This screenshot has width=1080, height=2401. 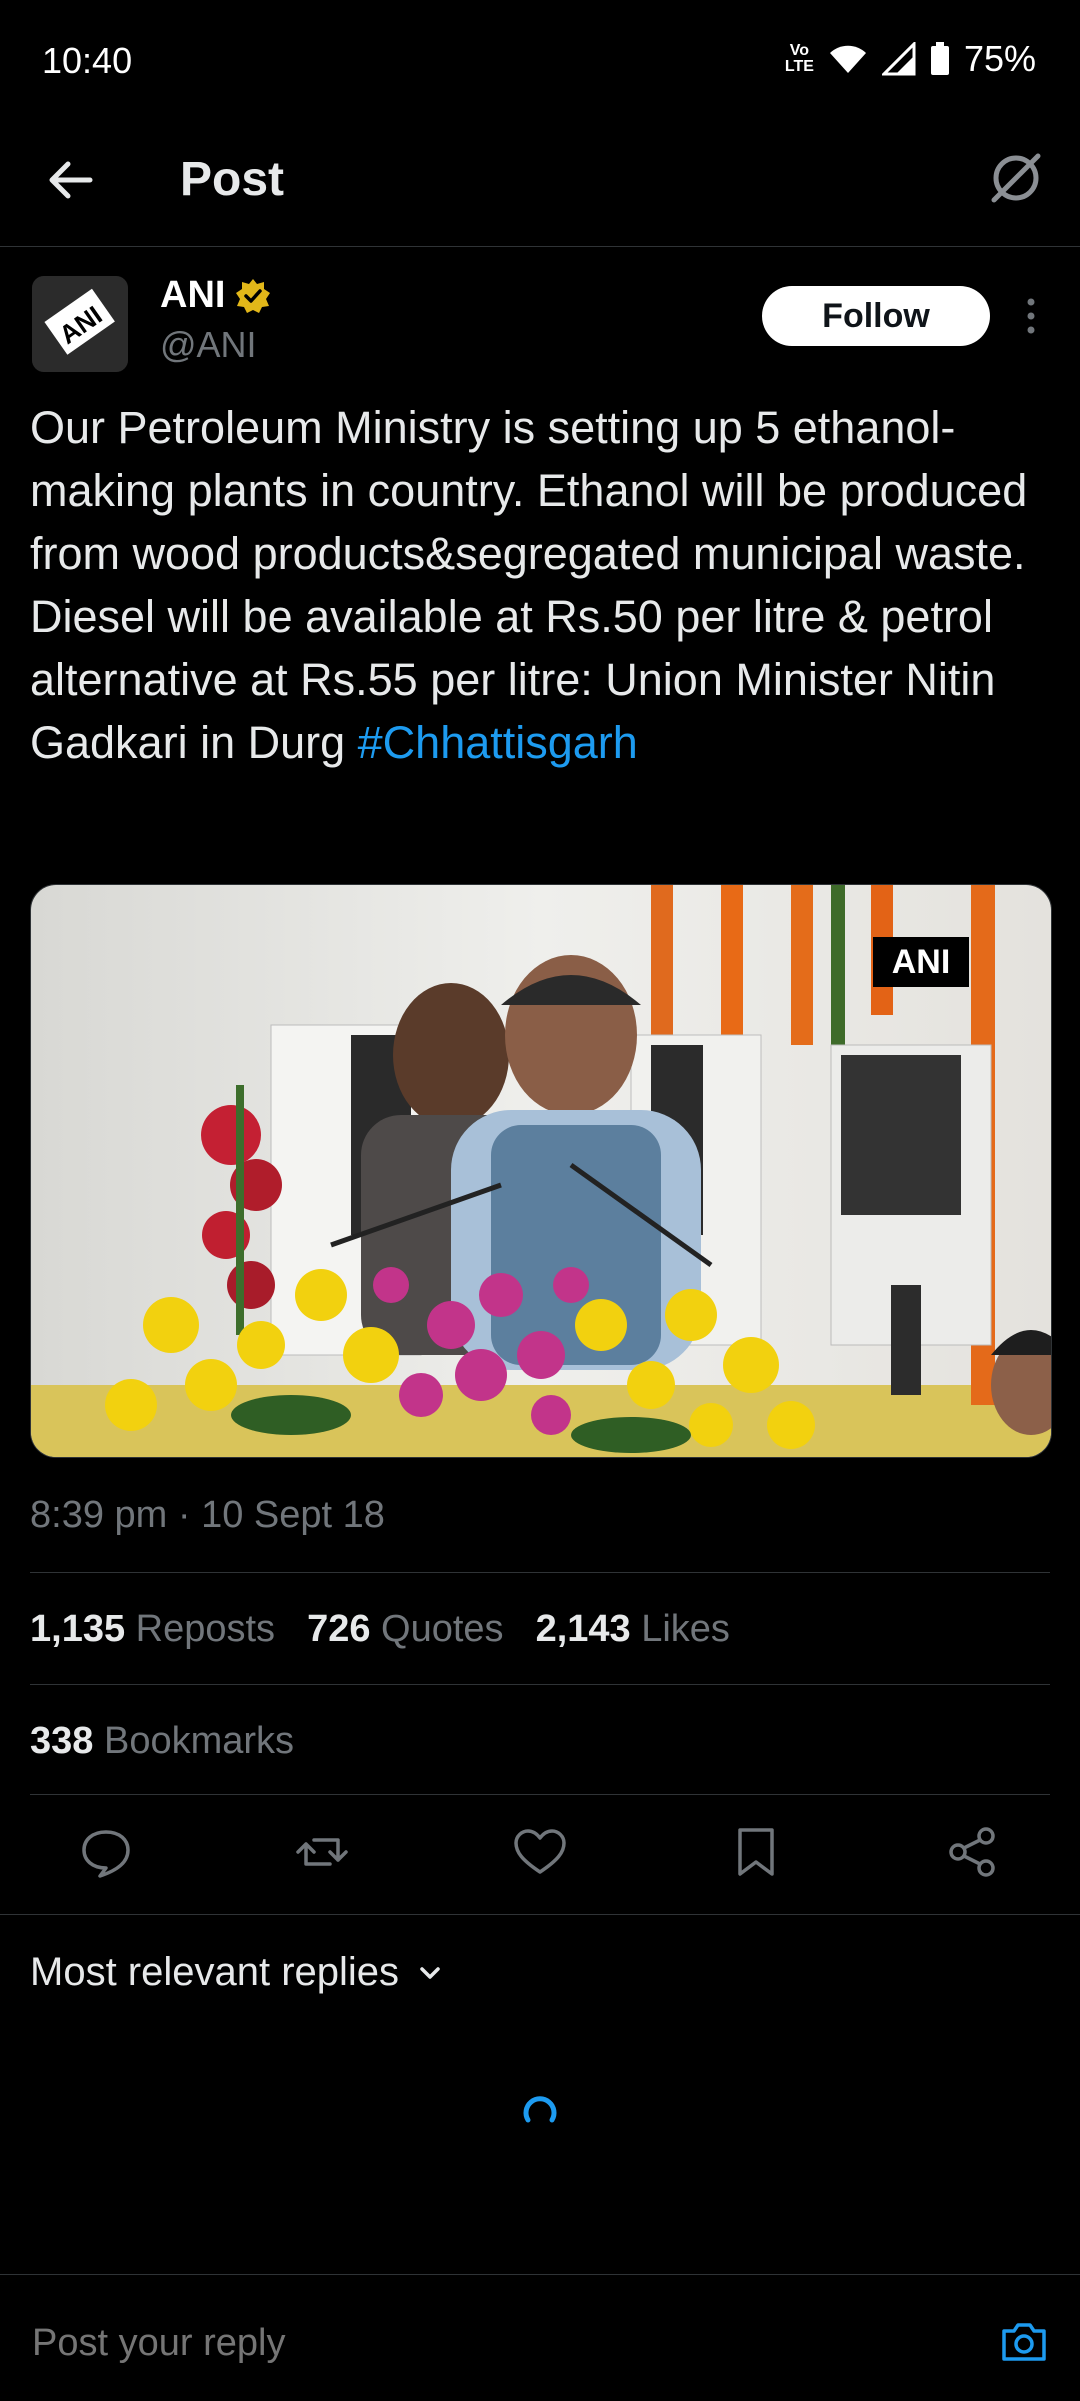 I want to click on bookmarks-stat: 338 Bookmarks, so click(x=162, y=1741).